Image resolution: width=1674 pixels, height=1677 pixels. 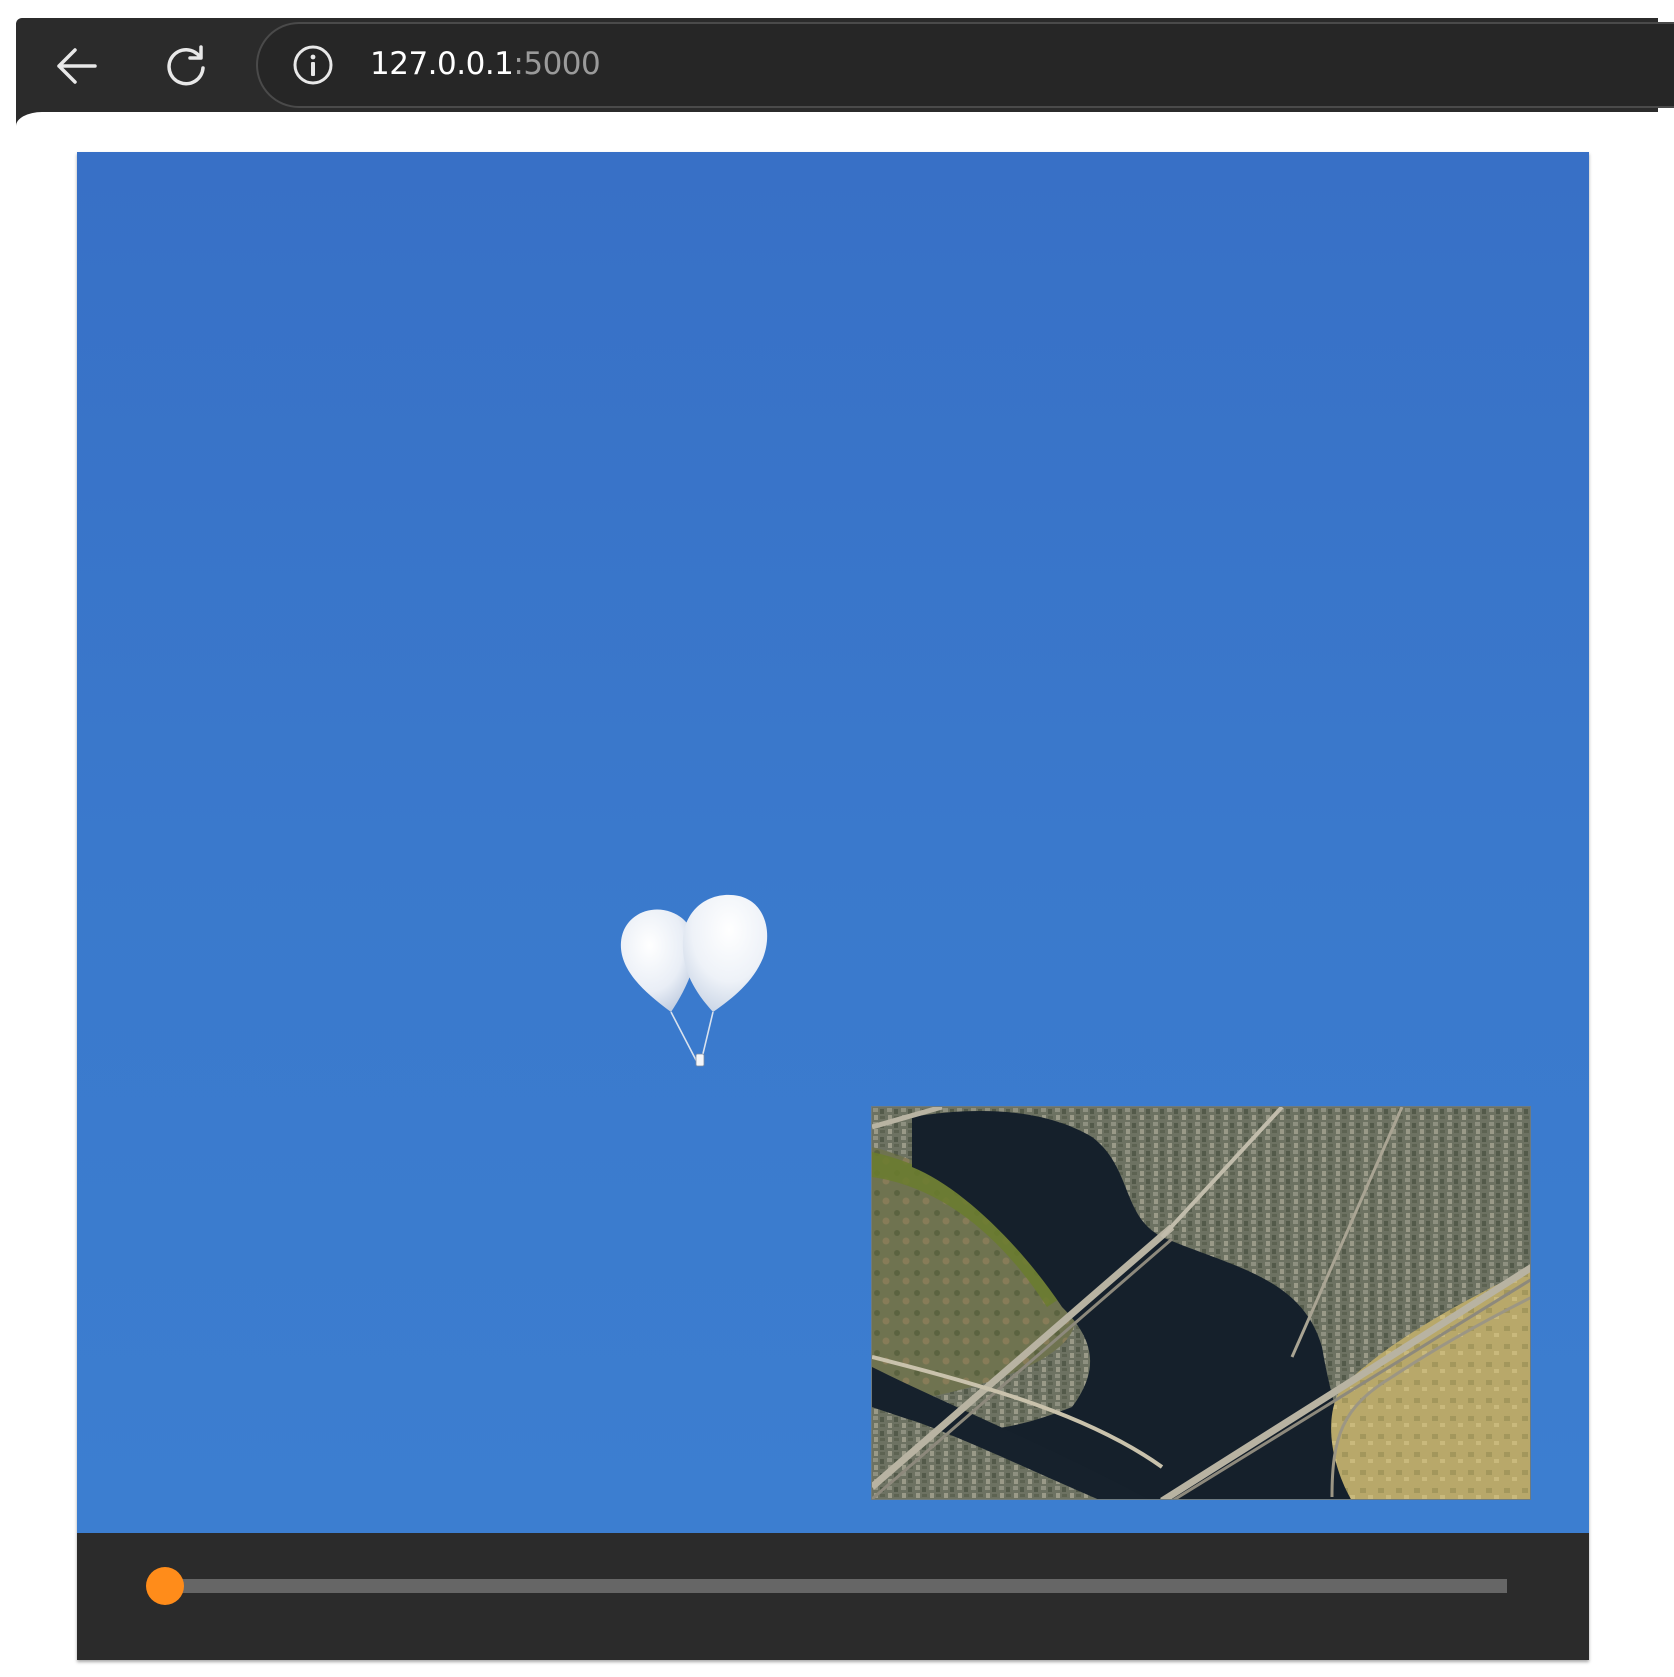 I want to click on toolbar-corner, so click(x=31, y=119).